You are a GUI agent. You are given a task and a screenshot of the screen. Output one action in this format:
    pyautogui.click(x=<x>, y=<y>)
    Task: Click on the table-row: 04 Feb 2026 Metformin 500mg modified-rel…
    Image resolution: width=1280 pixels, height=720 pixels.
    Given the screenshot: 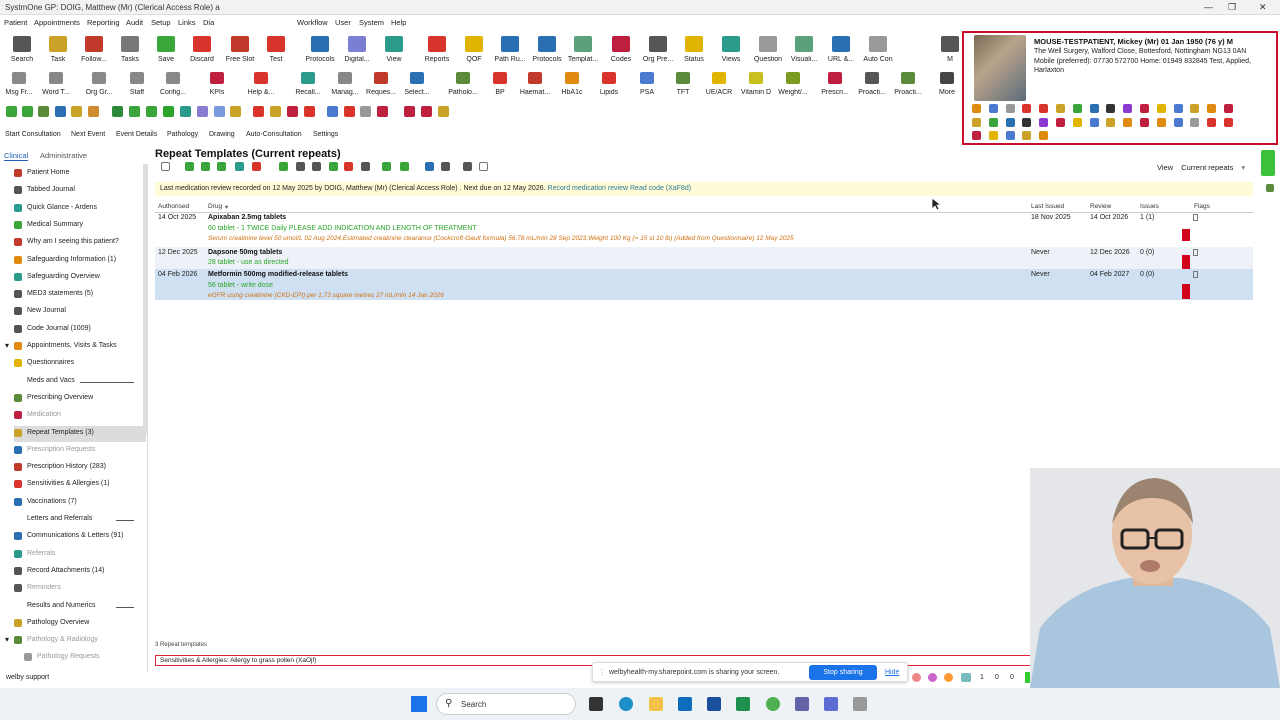 What is the action you would take?
    pyautogui.click(x=704, y=284)
    